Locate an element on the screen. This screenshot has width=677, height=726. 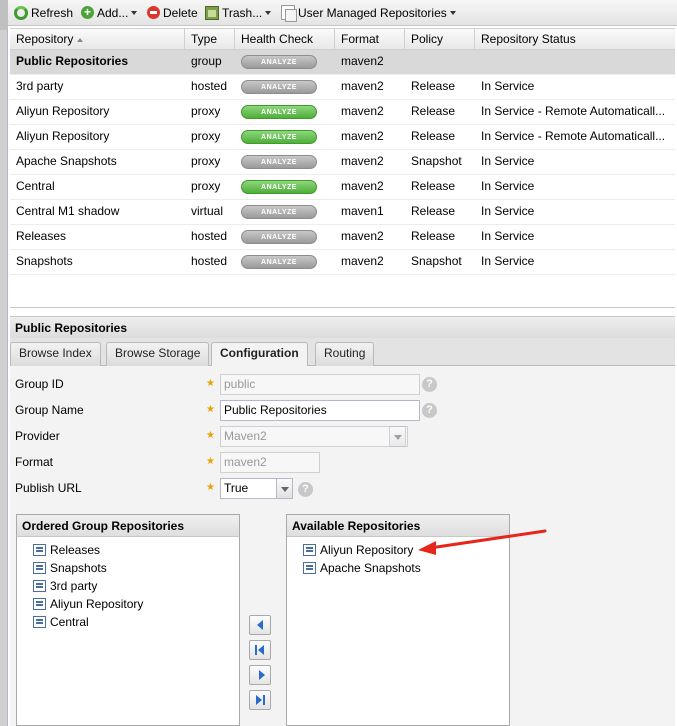
arrow-first-icon is located at coordinates (261, 650).